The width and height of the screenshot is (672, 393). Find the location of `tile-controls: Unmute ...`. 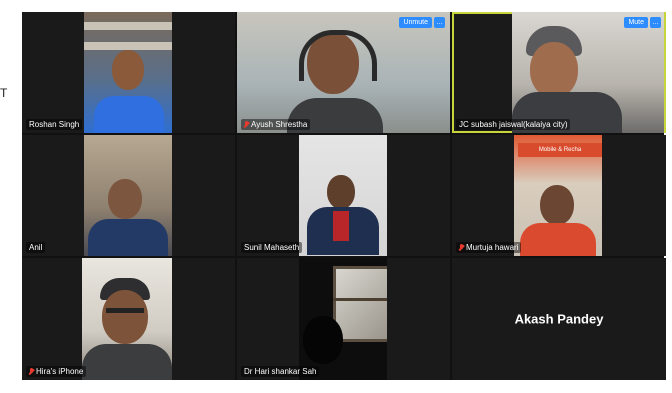

tile-controls: Unmute ... is located at coordinates (422, 22).